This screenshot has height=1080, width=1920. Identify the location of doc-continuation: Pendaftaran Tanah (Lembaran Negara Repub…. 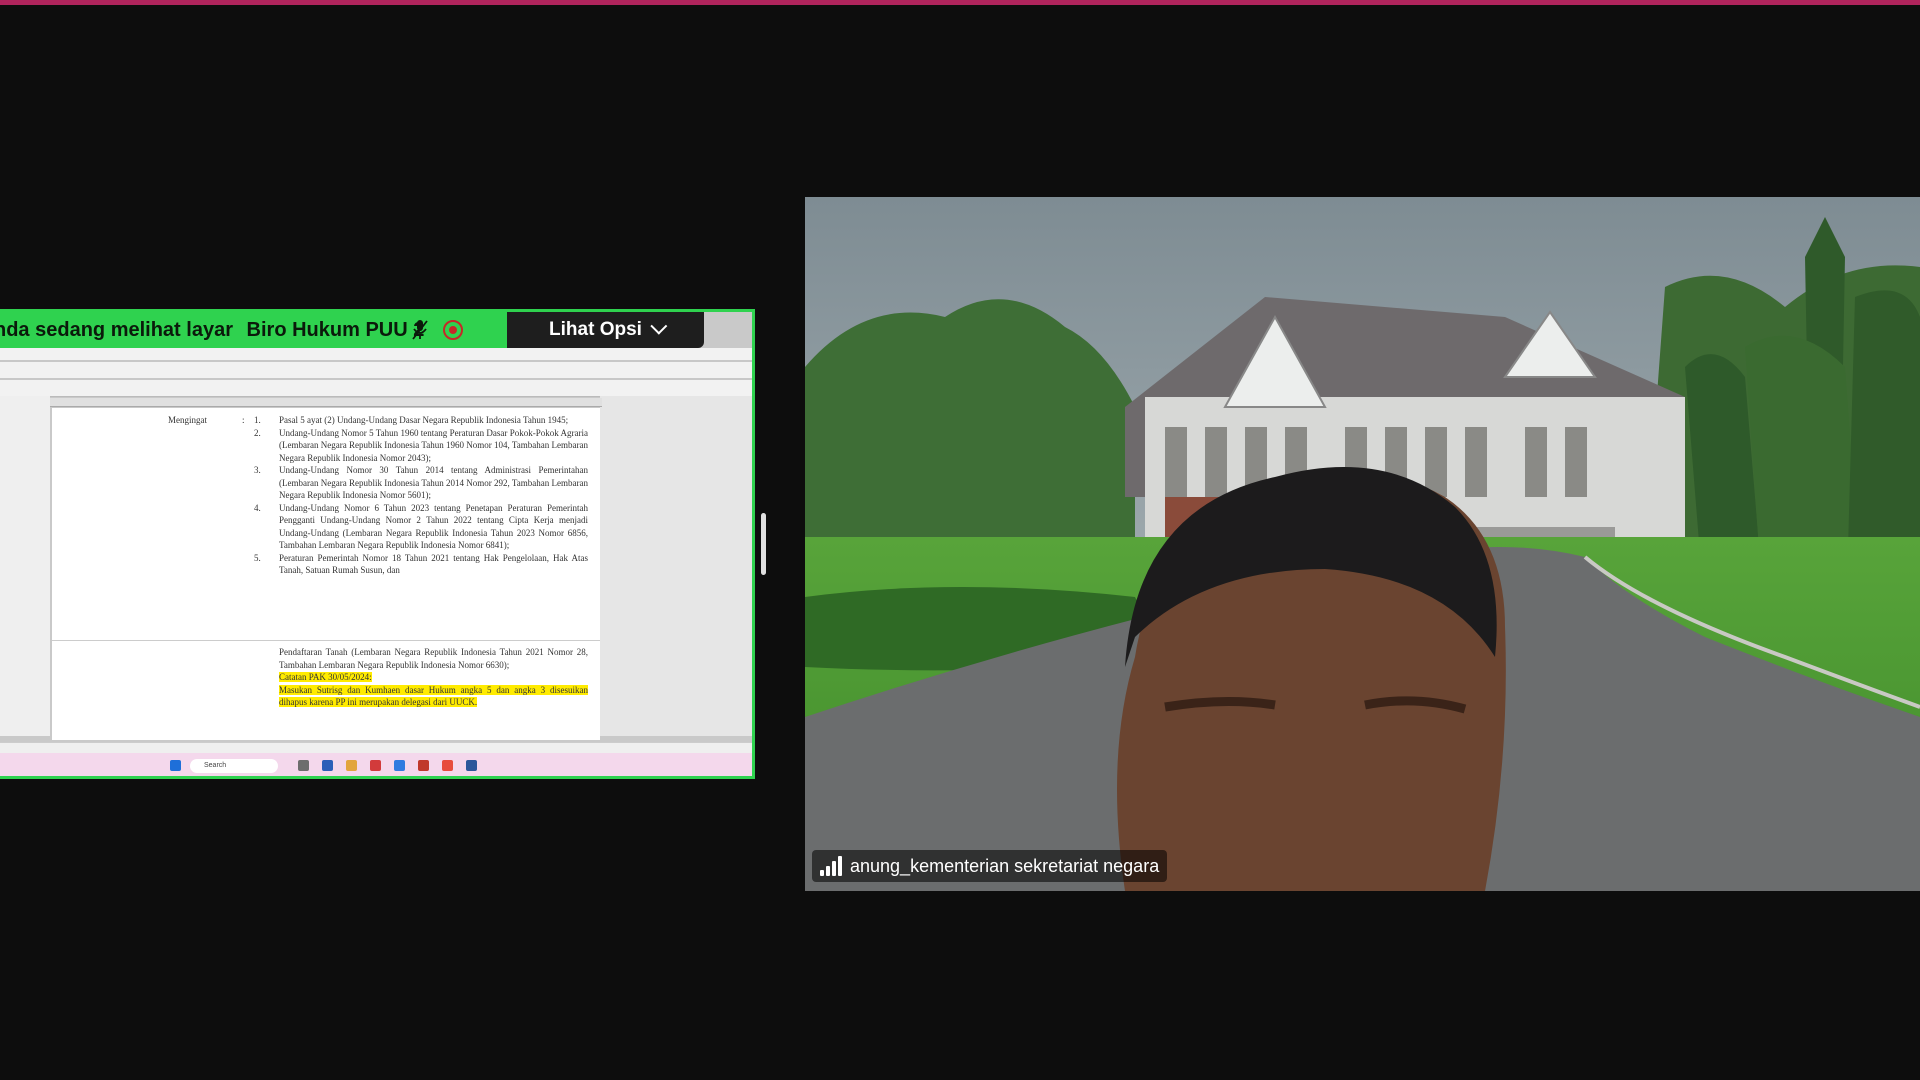
(433, 658).